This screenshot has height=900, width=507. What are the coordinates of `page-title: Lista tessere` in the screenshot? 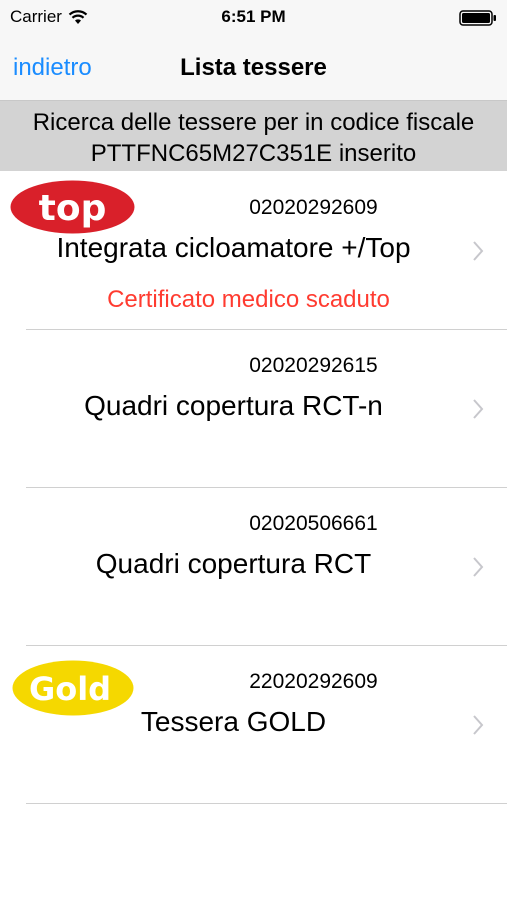 It's located at (253, 67).